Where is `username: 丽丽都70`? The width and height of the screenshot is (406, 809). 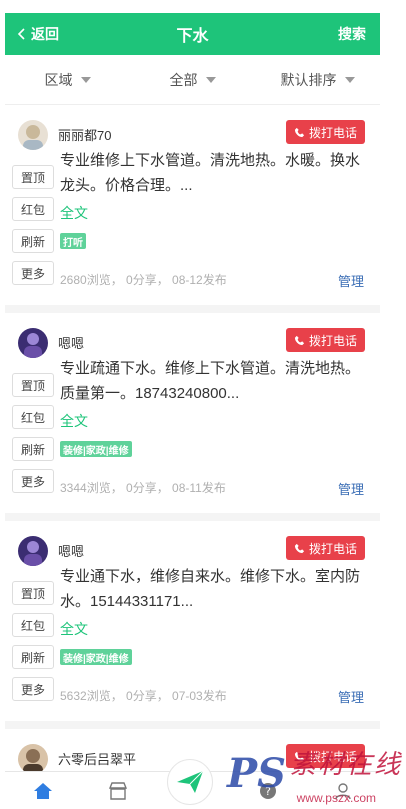 username: 丽丽都70 is located at coordinates (84, 134).